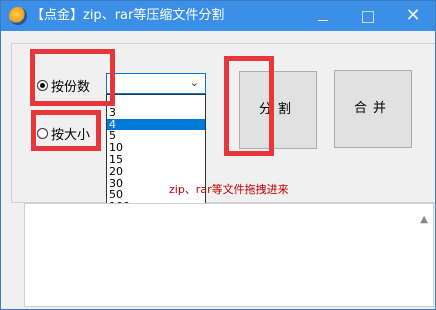 This screenshot has height=310, width=436. I want to click on app-logo-icon, so click(18, 16).